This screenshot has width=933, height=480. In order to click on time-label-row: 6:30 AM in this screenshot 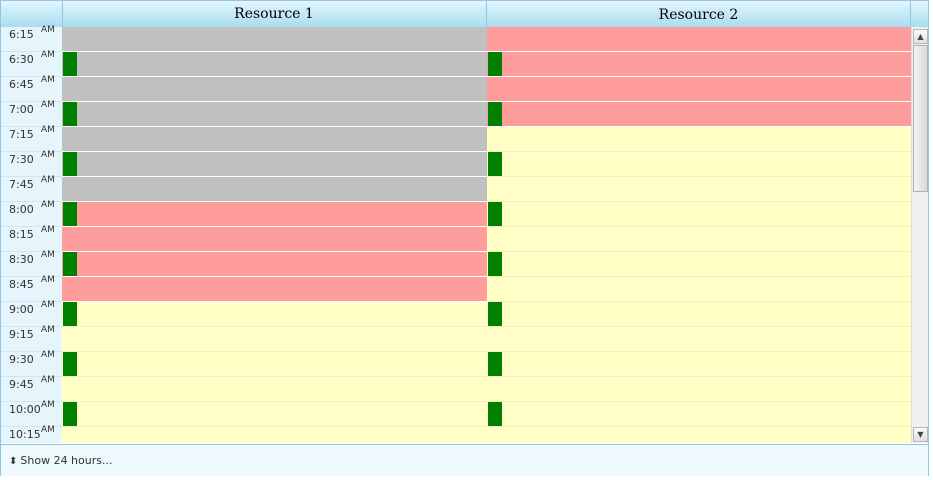, I will do `click(31, 63)`.